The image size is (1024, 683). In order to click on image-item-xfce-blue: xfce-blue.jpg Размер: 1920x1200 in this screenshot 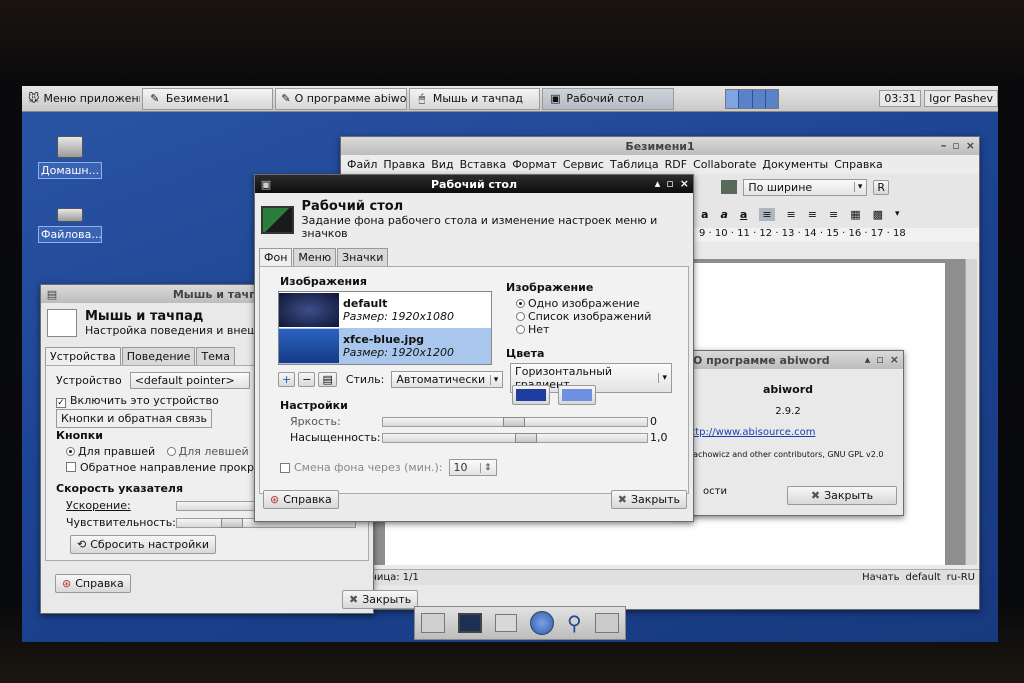, I will do `click(385, 346)`.